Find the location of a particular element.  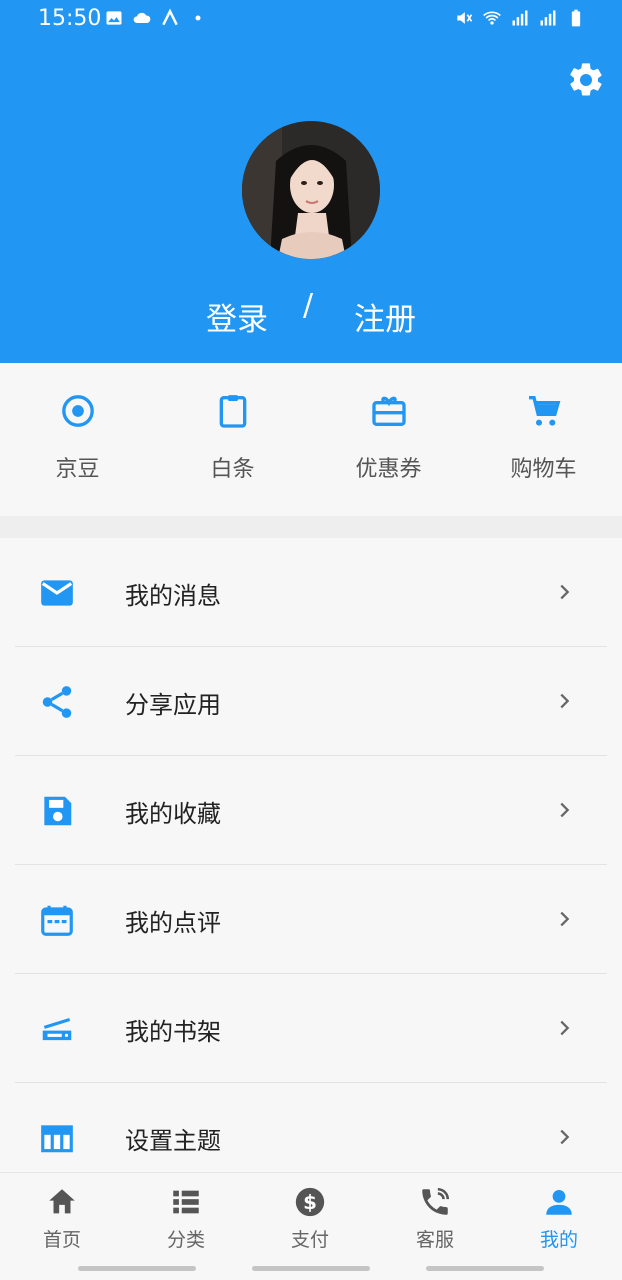

login-link: 登录 is located at coordinates (237, 316).